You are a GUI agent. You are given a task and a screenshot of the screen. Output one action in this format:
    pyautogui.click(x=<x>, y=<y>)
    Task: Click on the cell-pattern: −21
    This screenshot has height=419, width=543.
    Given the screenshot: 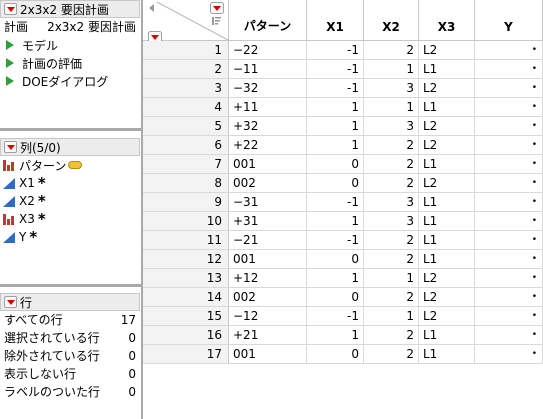 What is the action you would take?
    pyautogui.click(x=268, y=240)
    